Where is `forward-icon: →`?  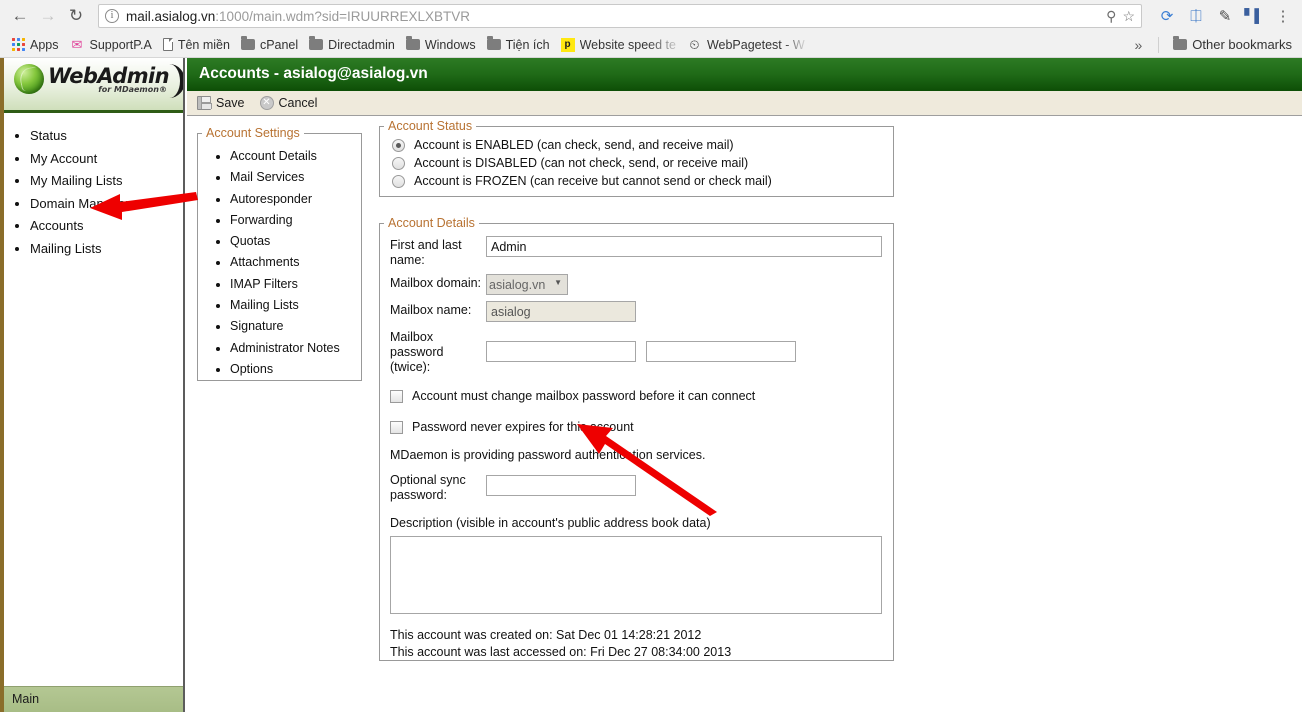 forward-icon: → is located at coordinates (48, 16).